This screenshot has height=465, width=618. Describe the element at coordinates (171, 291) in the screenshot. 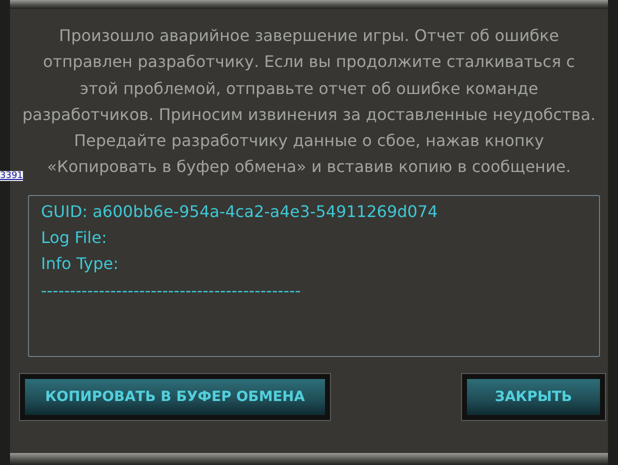

I see `log-line: ---------------------------------------------` at that location.